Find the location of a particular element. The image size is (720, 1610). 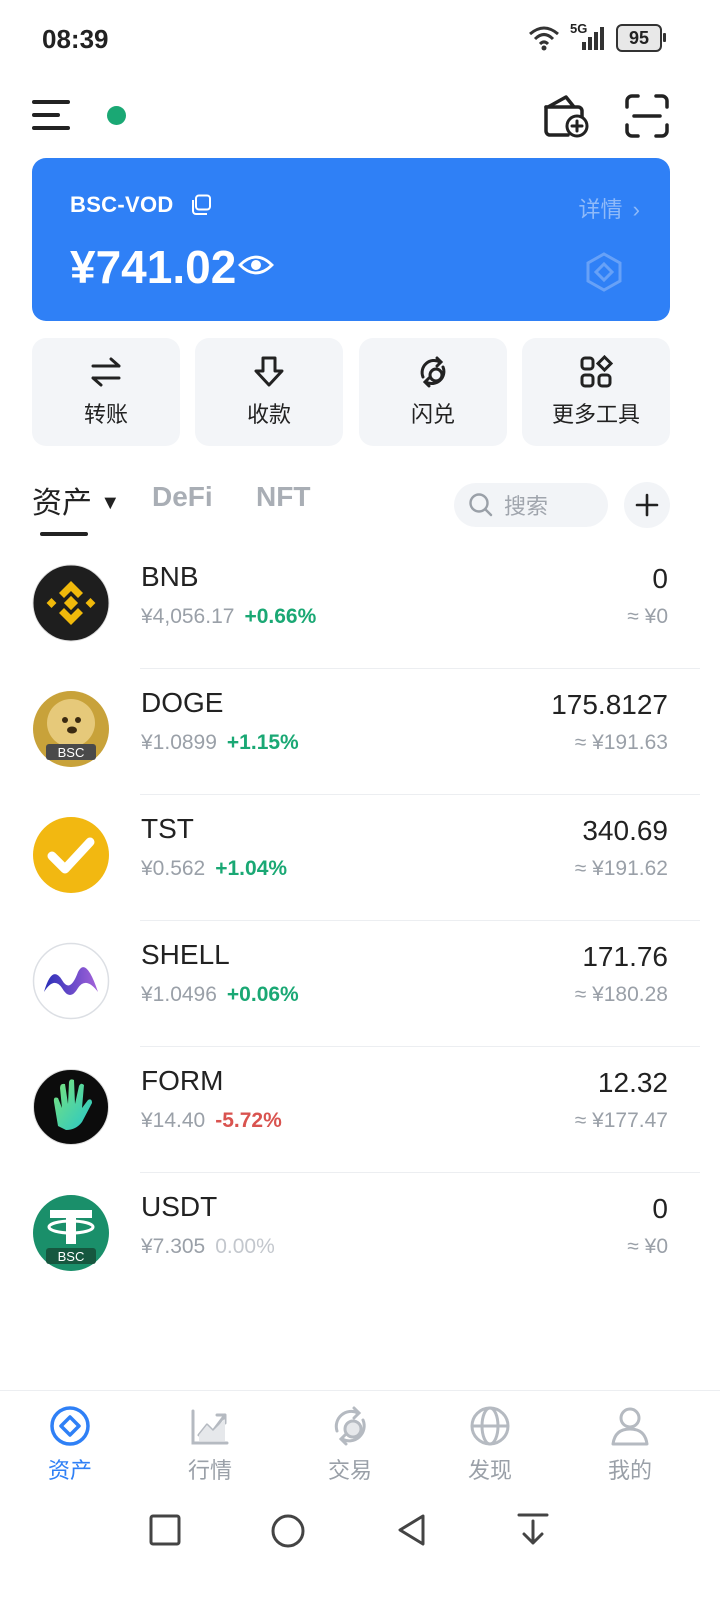

scan-icon is located at coordinates (647, 116).